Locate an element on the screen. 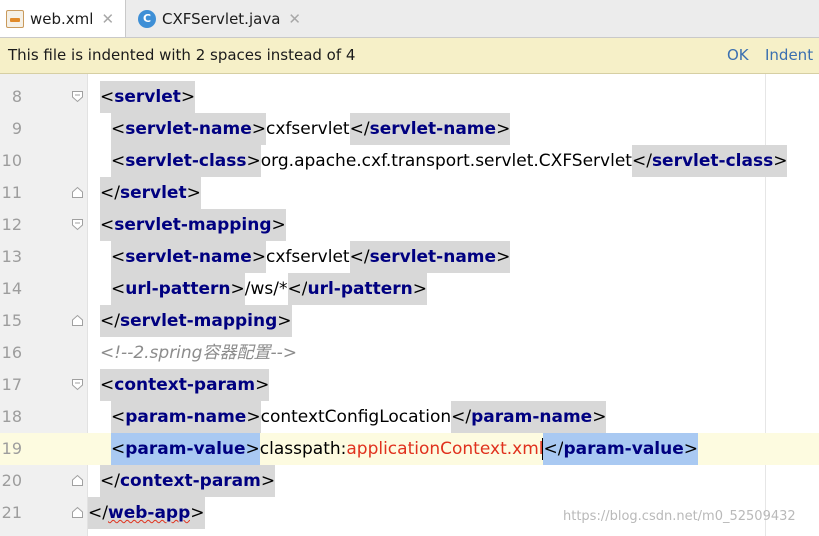  code-line: 16 <!--2.spring容器配置--> is located at coordinates (409, 353).